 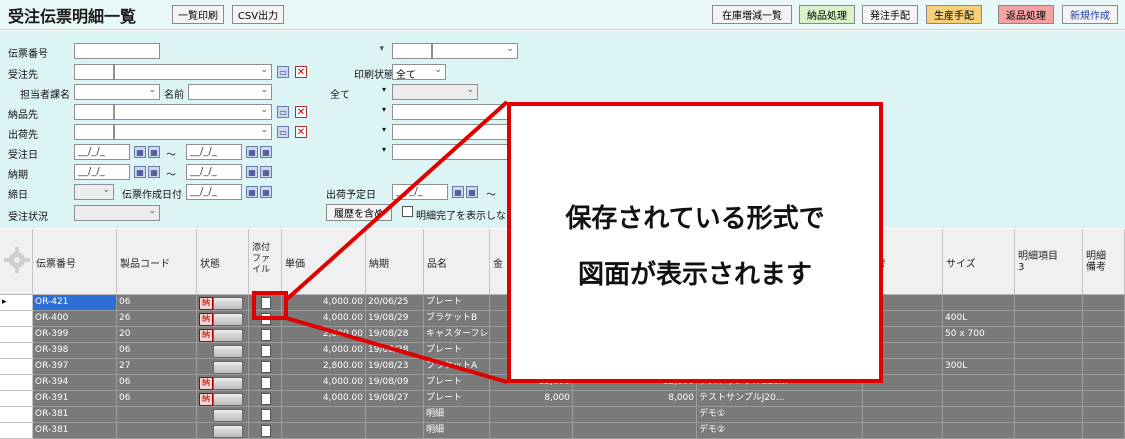 What do you see at coordinates (694, 275) in the screenshot?
I see `callout-line-2: 図面が表示されます` at bounding box center [694, 275].